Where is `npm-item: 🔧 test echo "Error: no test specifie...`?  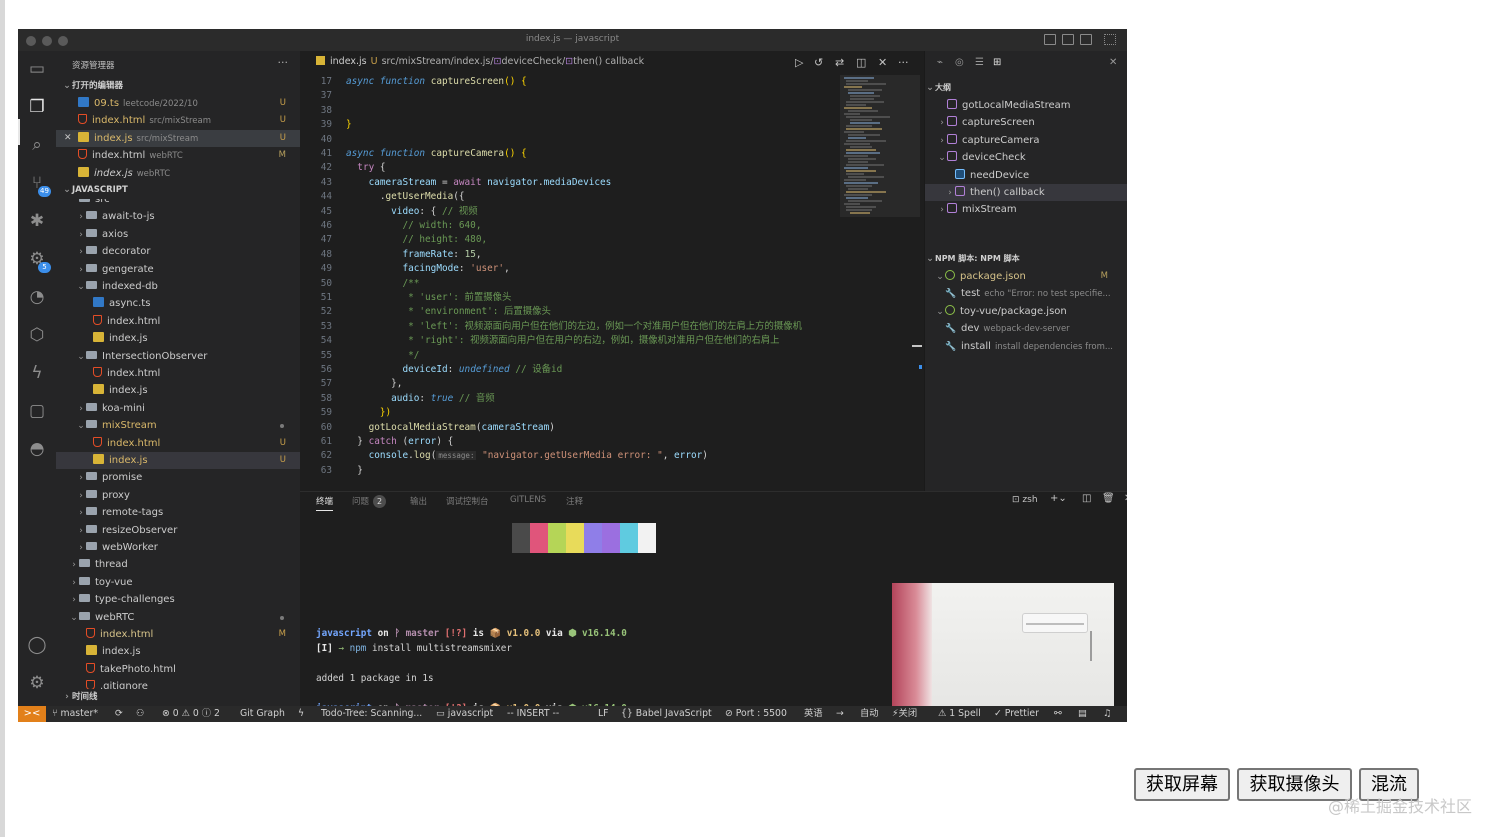
npm-item: 🔧 test echo "Error: no test specifie... is located at coordinates (1026, 293).